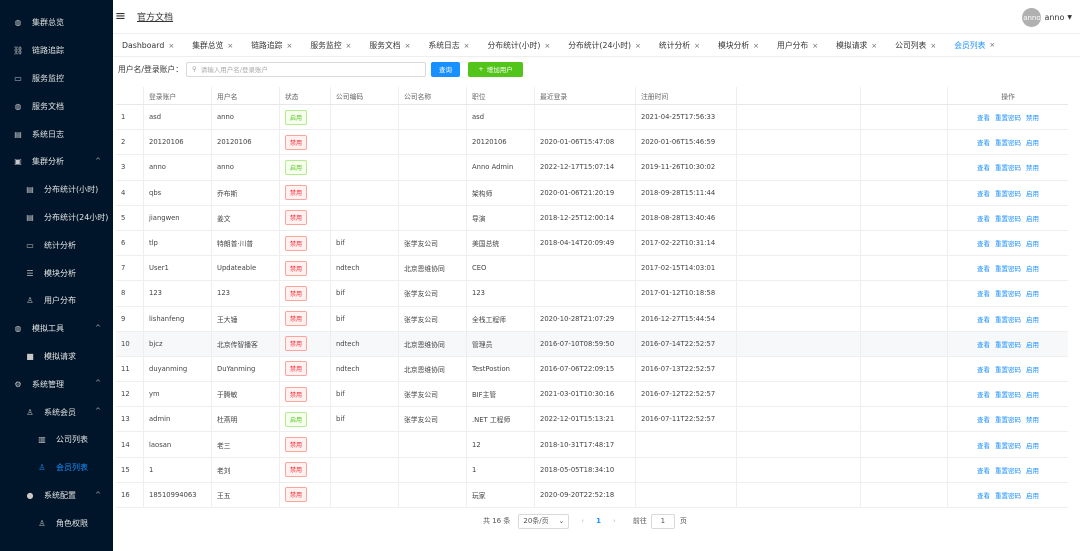 Image resolution: width=1080 pixels, height=551 pixels. What do you see at coordinates (797, 45) in the screenshot?
I see `tab-item: 用户分布 ×` at bounding box center [797, 45].